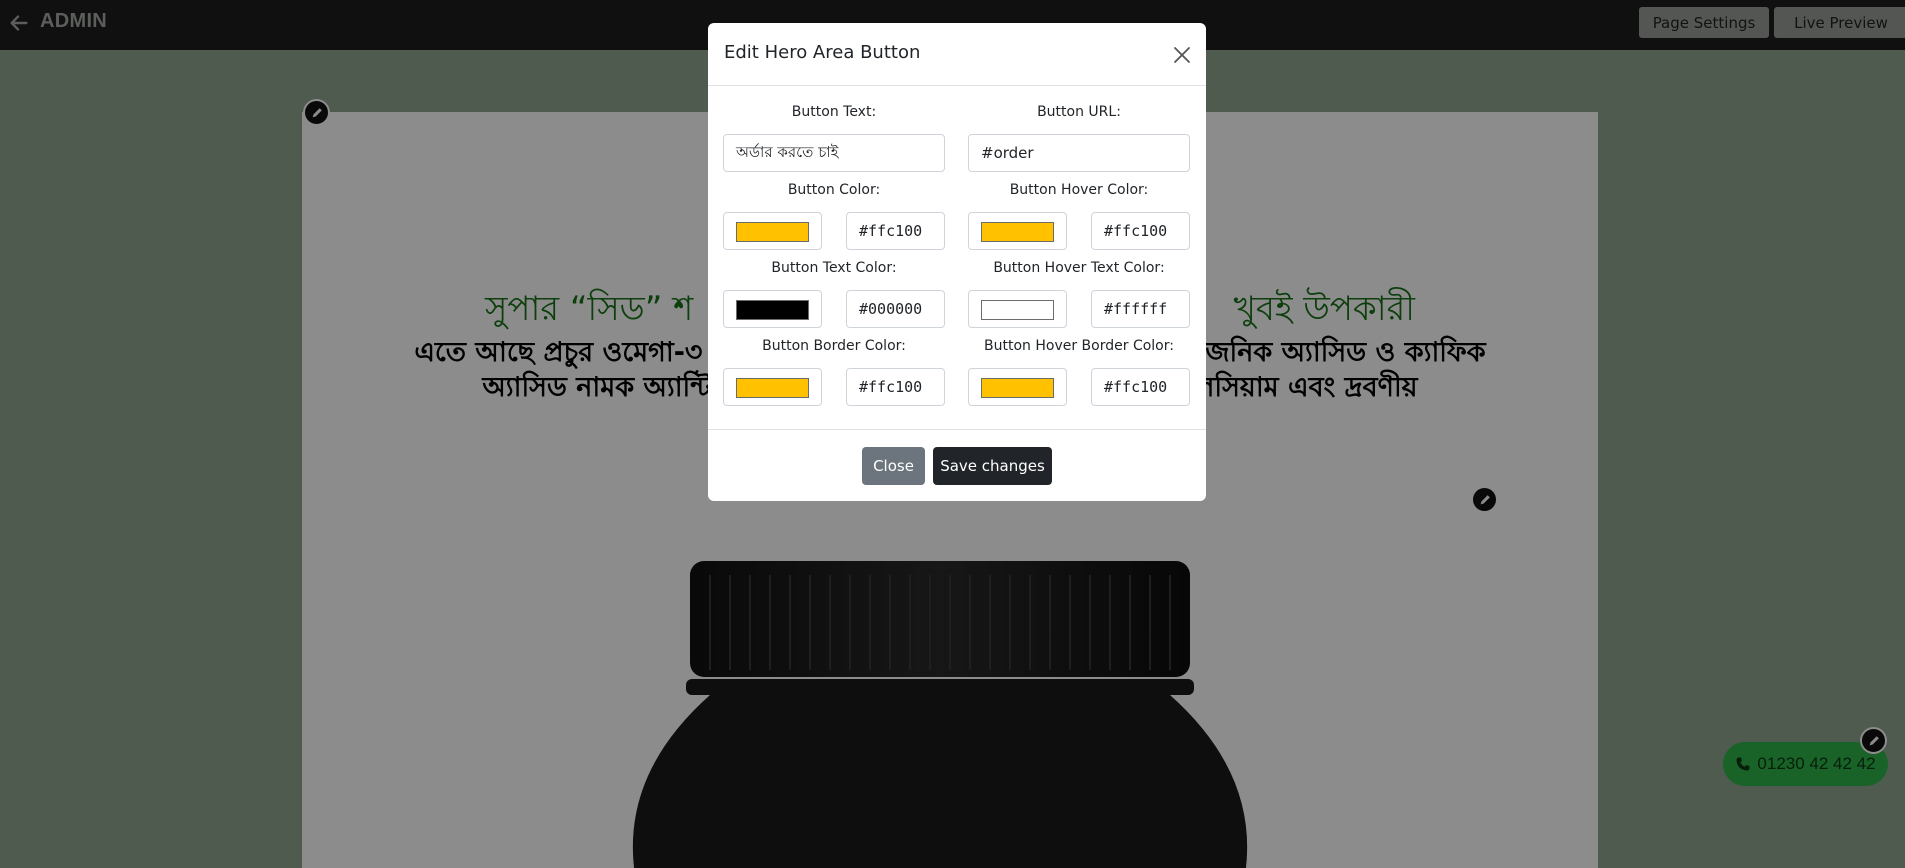 The width and height of the screenshot is (1905, 868). What do you see at coordinates (1079, 346) in the screenshot?
I see `button-hover-border-color-label: Button Hover Border Color:` at bounding box center [1079, 346].